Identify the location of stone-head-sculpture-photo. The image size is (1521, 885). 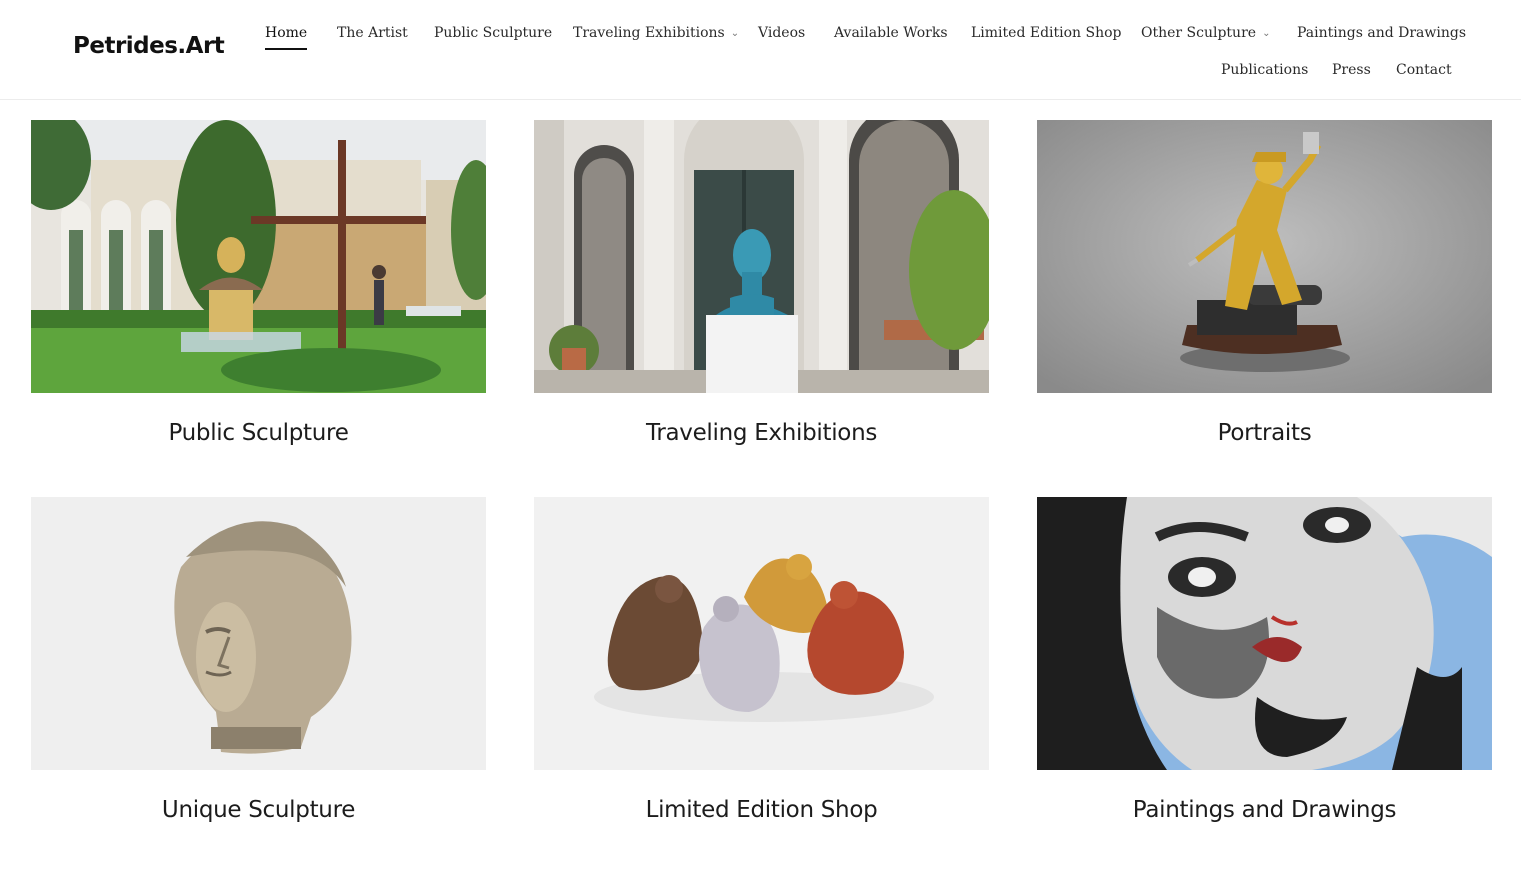
(258, 633).